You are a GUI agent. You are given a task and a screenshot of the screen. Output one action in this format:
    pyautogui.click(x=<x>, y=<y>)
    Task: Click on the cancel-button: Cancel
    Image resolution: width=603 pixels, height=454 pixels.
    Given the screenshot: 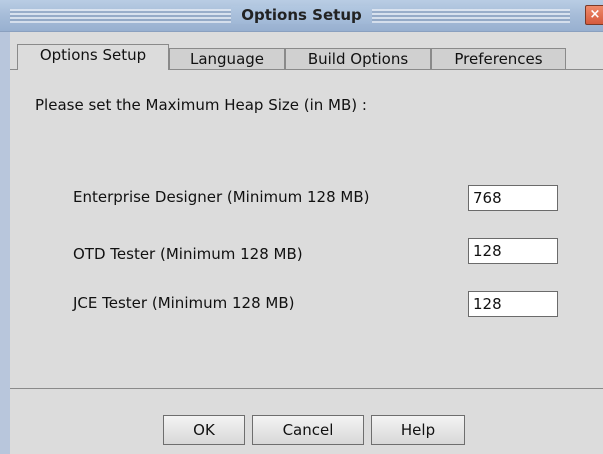 What is the action you would take?
    pyautogui.click(x=308, y=430)
    